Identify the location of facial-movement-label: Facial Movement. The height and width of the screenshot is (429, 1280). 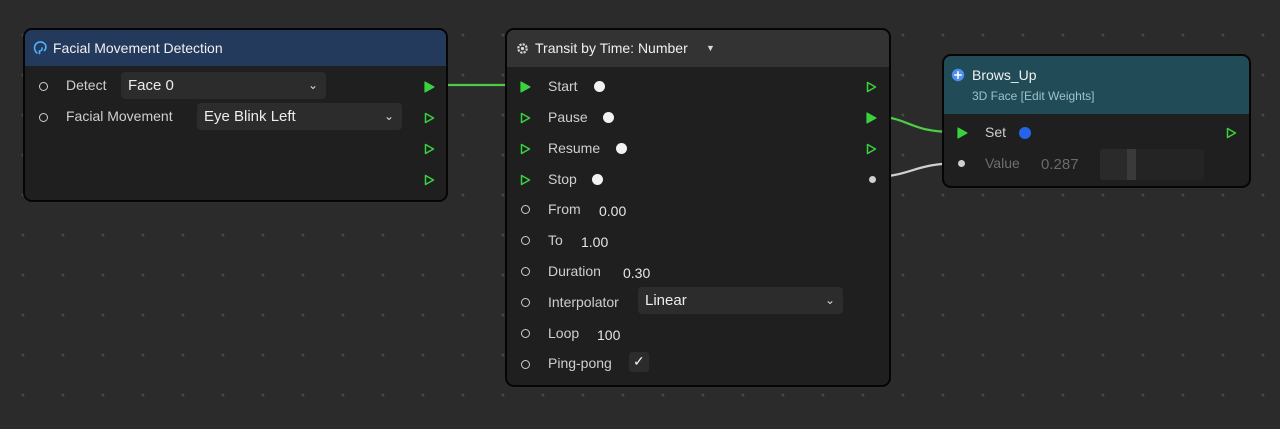
(119, 116).